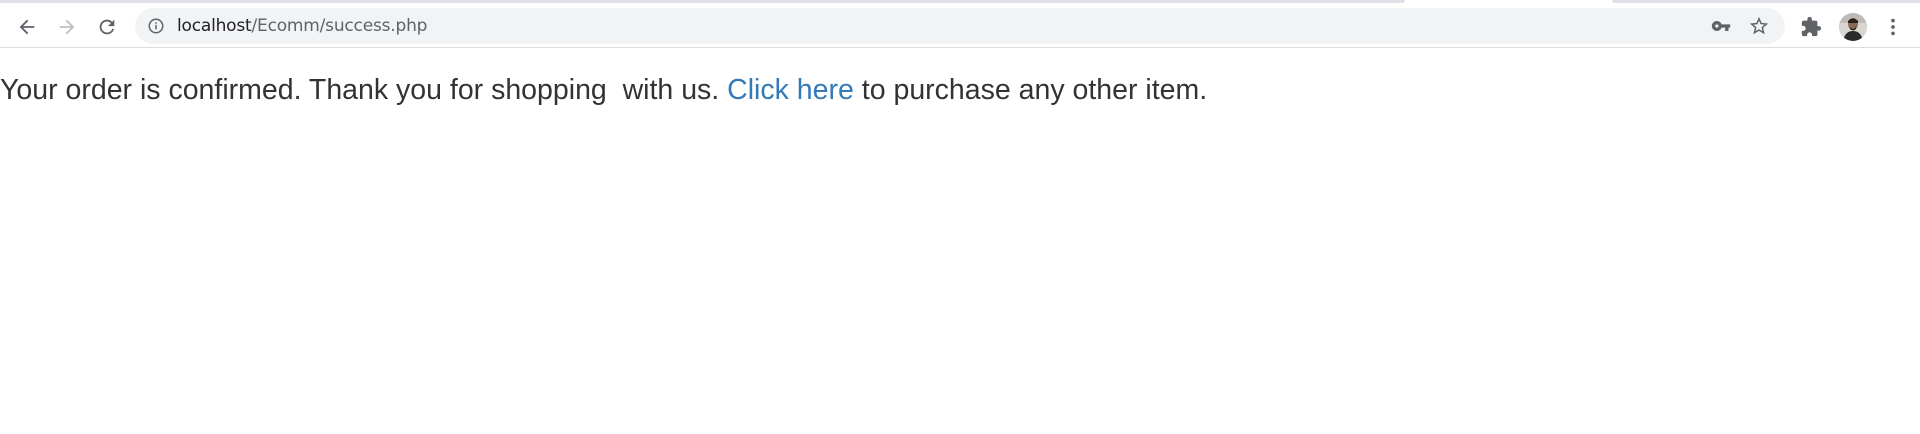 The image size is (1920, 434). What do you see at coordinates (790, 90) in the screenshot?
I see `continue-shopping-link: Click here` at bounding box center [790, 90].